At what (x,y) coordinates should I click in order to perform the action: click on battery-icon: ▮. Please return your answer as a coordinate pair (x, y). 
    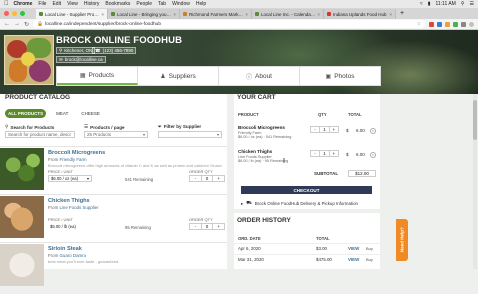
    Looking at the image, I should click on (429, 4).